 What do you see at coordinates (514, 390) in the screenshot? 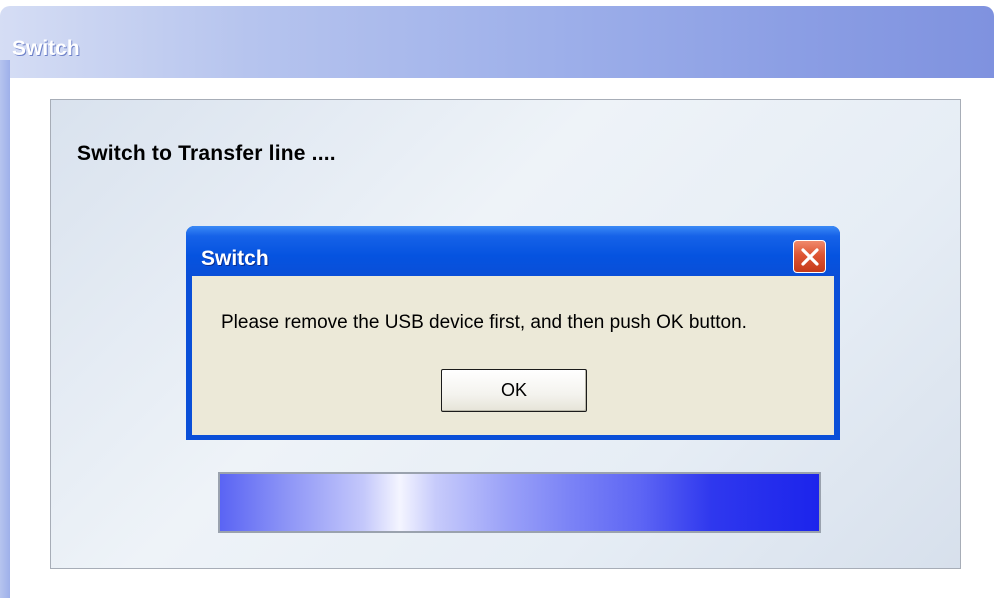
I see `ok-button: OK` at bounding box center [514, 390].